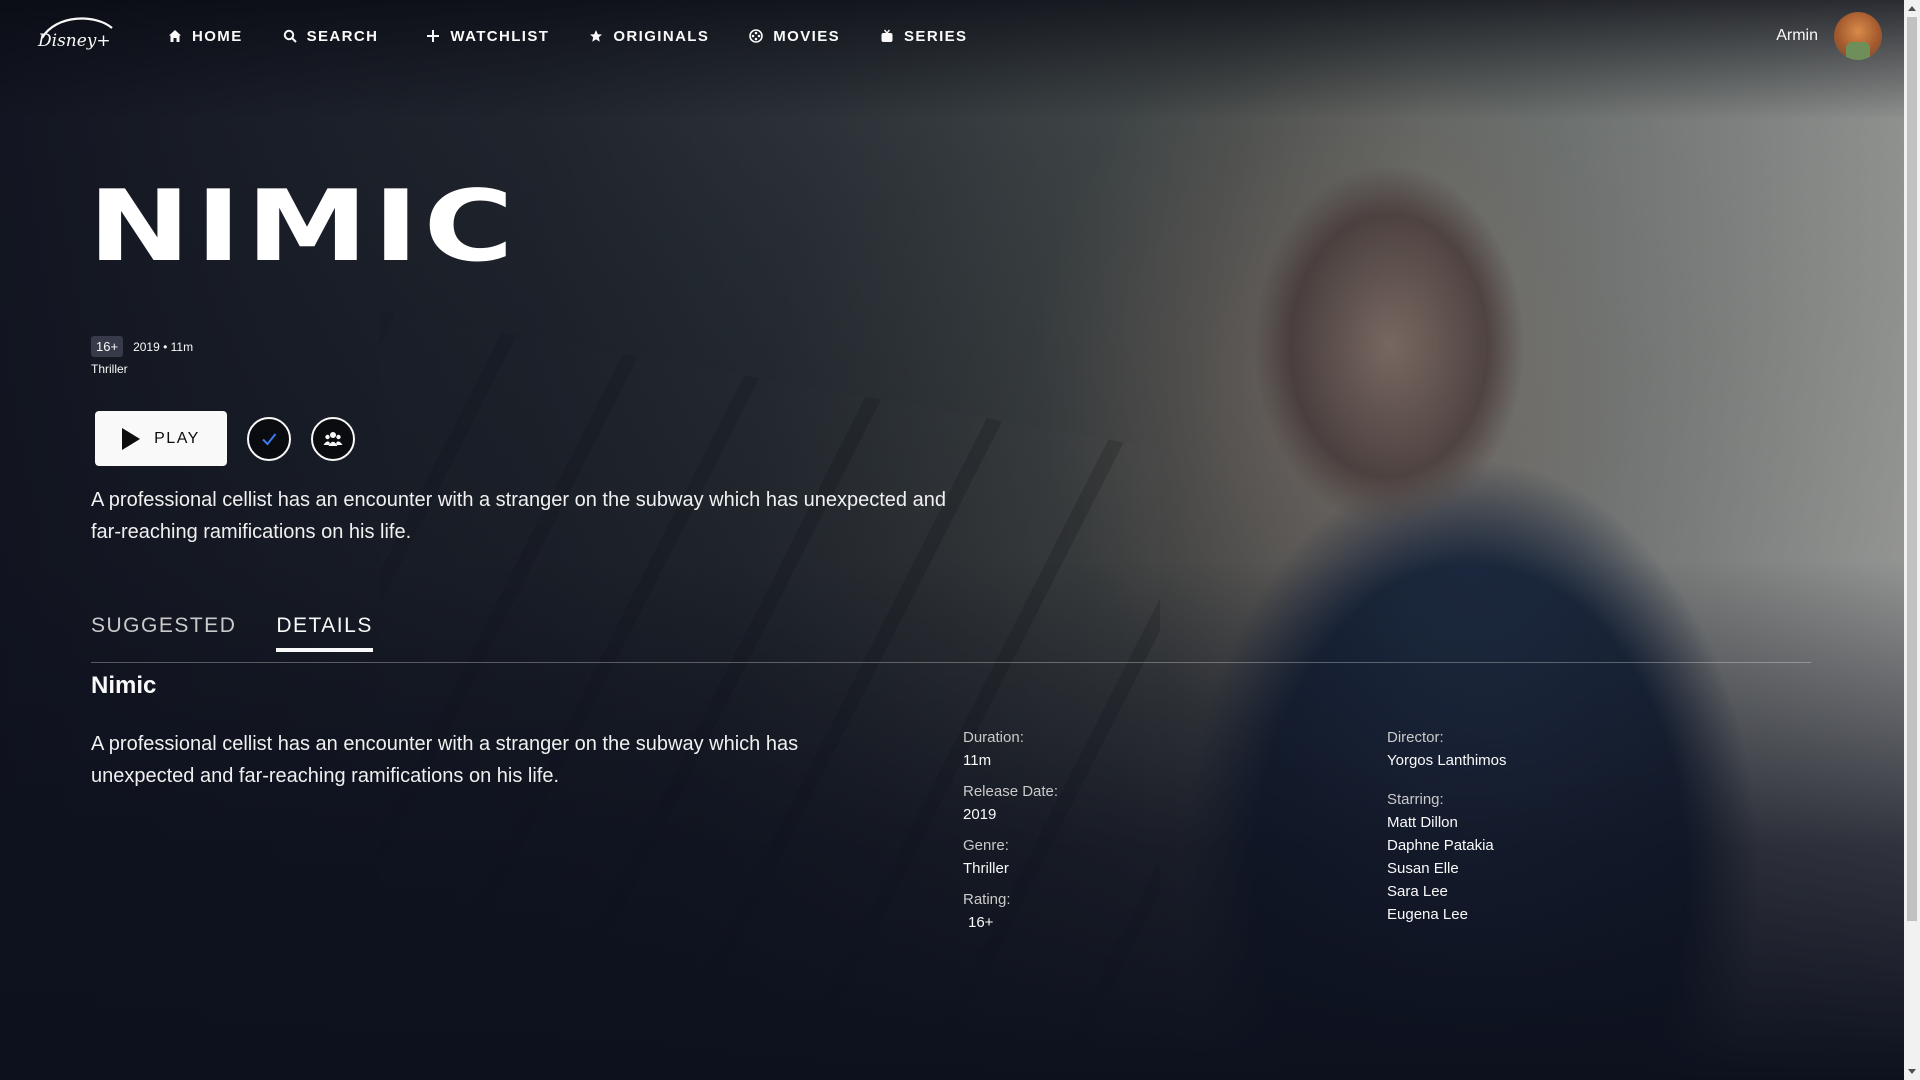  What do you see at coordinates (1422, 822) in the screenshot?
I see `cast-member: Matt Dillon` at bounding box center [1422, 822].